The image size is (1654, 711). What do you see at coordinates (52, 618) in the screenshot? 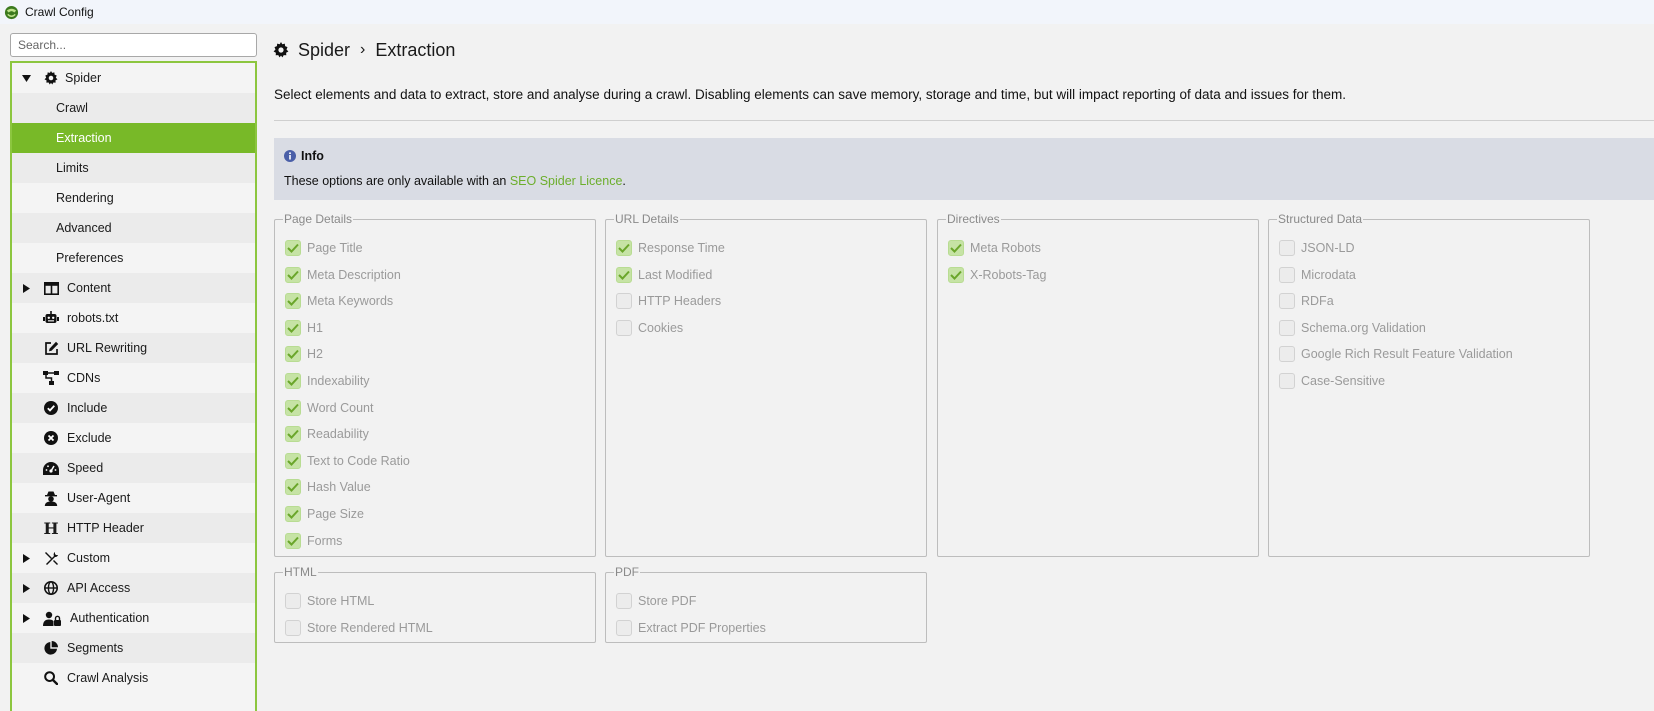
I see `user-lock-icon` at bounding box center [52, 618].